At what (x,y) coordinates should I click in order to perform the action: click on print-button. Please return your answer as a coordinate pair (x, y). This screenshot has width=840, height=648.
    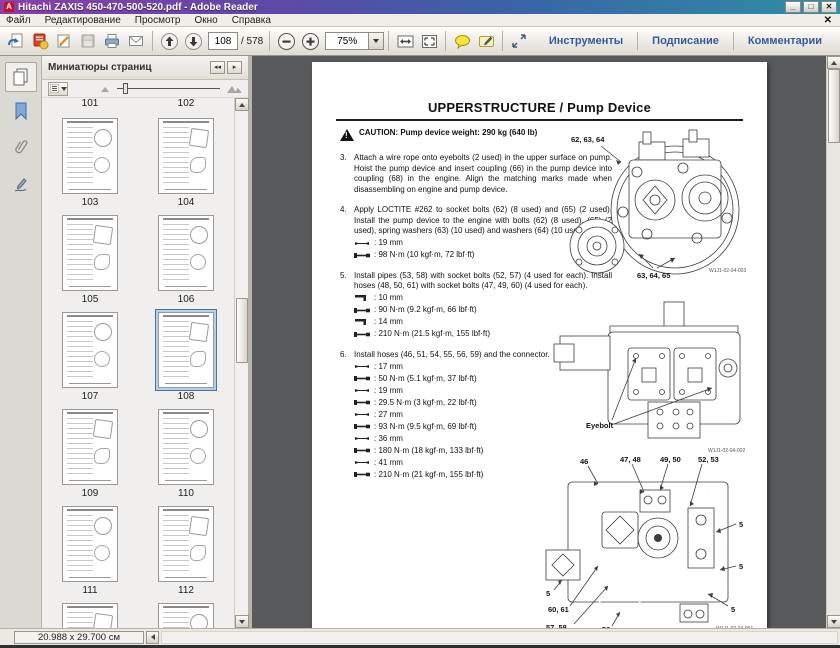
    Looking at the image, I should click on (112, 41).